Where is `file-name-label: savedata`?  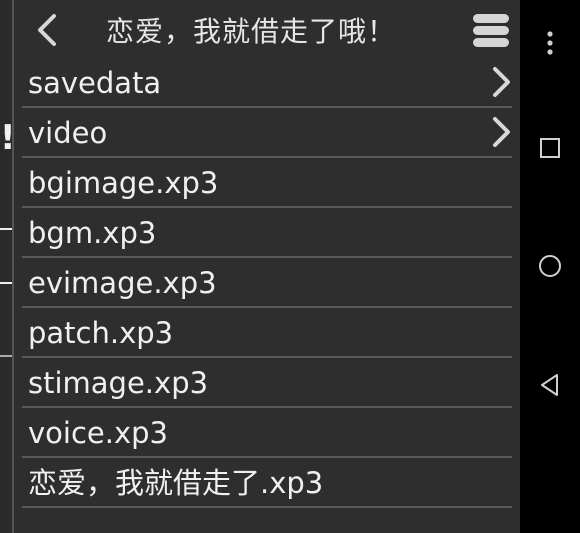 file-name-label: savedata is located at coordinates (95, 83).